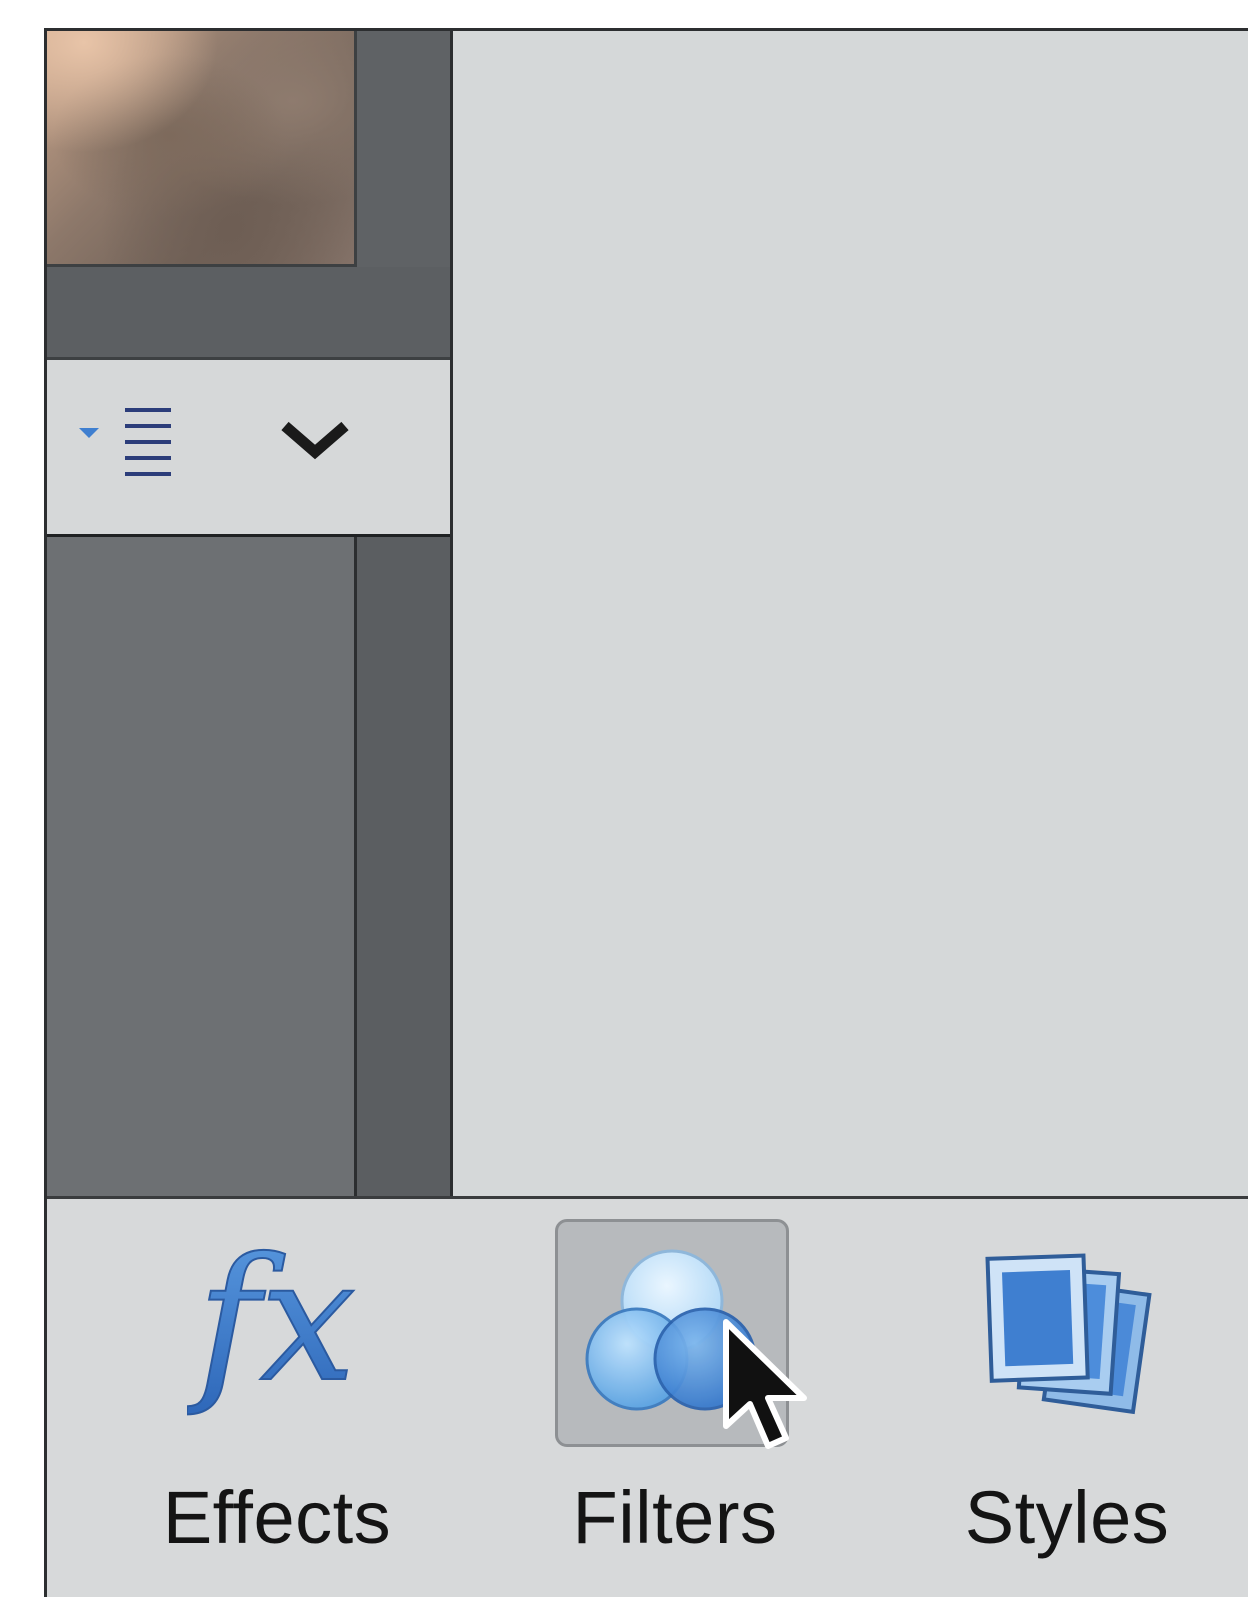  I want to click on panel-options-dropdown, so click(315, 442).